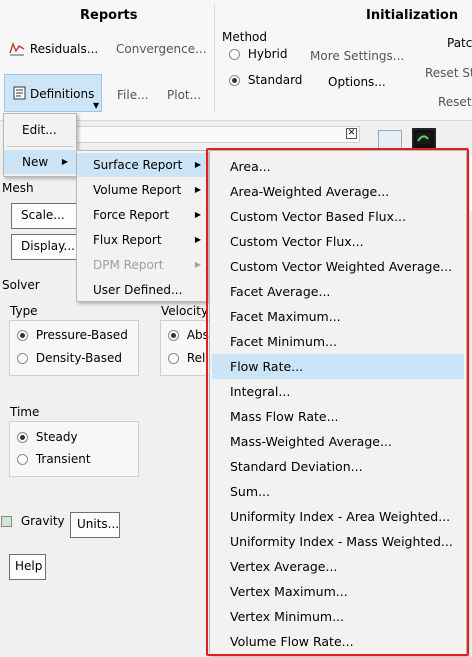  I want to click on close-icon: ✕, so click(351, 133).